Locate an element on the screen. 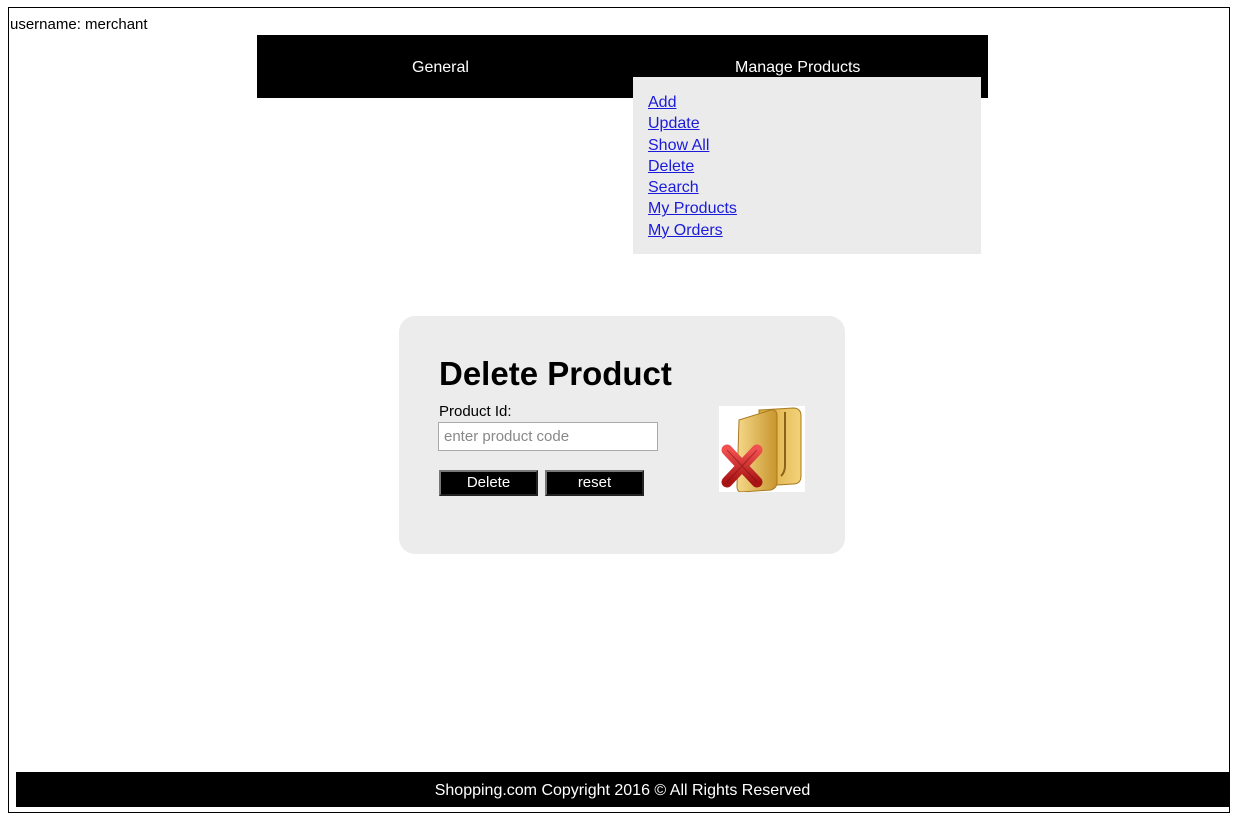 This screenshot has width=1233, height=816. dropdown-item: My Products is located at coordinates (692, 208).